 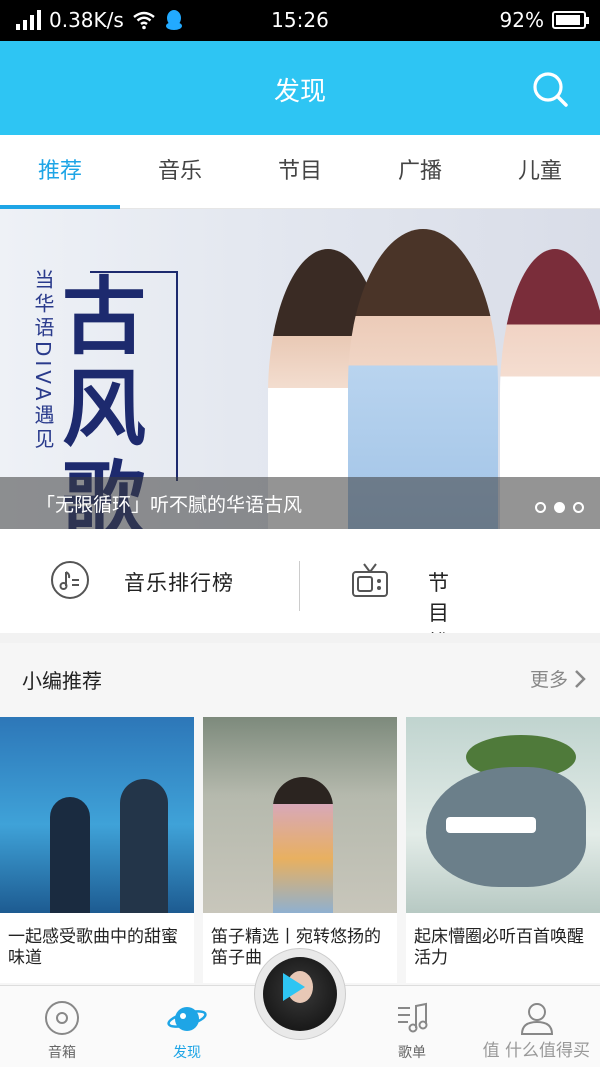 What do you see at coordinates (300, 638) in the screenshot?
I see `section-gap` at bounding box center [300, 638].